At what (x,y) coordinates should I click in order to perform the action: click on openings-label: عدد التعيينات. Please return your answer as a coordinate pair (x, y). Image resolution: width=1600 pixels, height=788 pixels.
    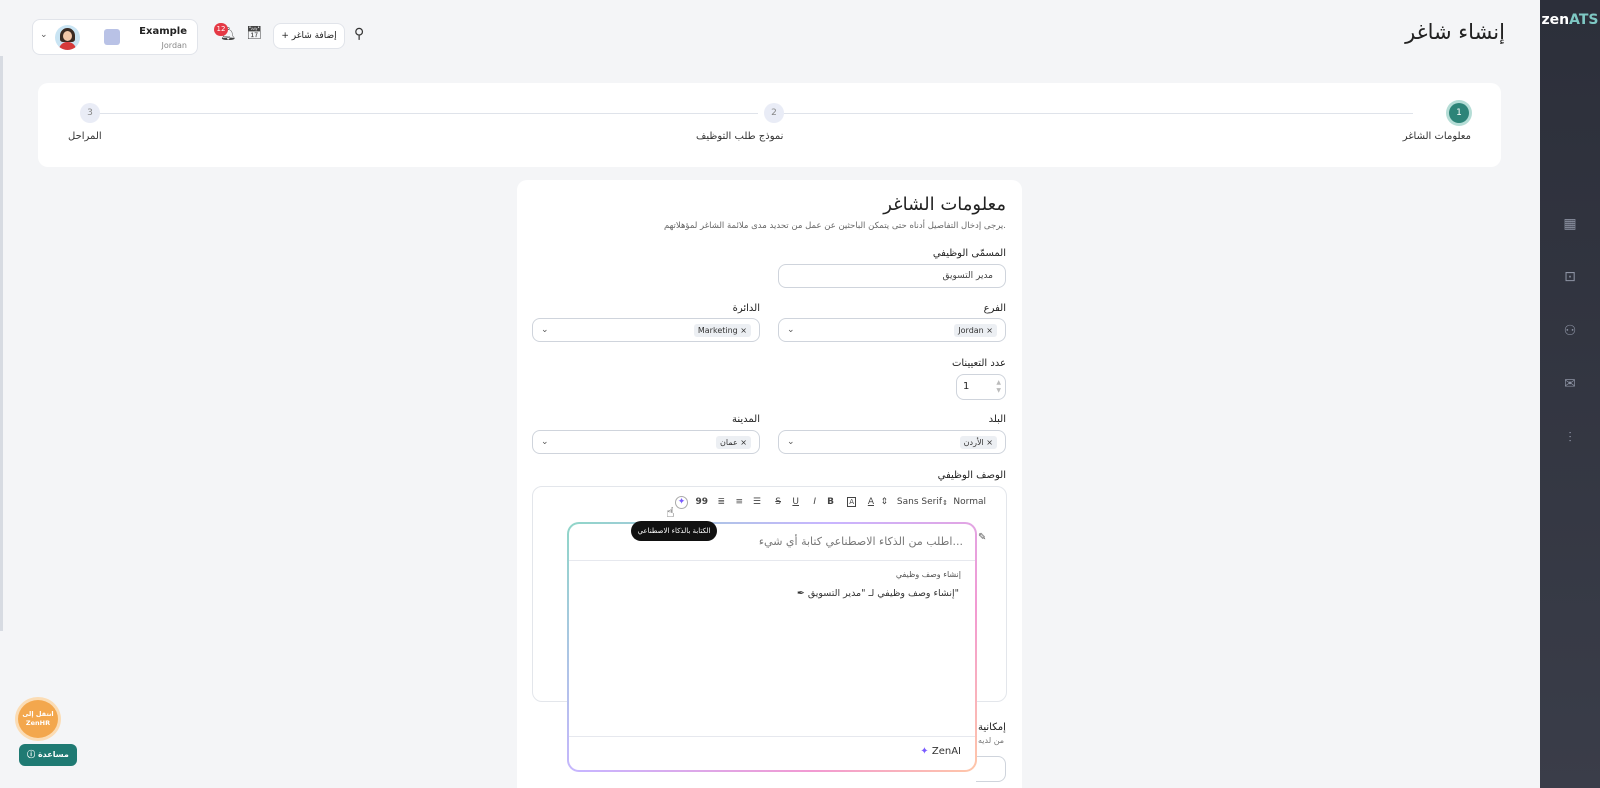
    Looking at the image, I should click on (978, 363).